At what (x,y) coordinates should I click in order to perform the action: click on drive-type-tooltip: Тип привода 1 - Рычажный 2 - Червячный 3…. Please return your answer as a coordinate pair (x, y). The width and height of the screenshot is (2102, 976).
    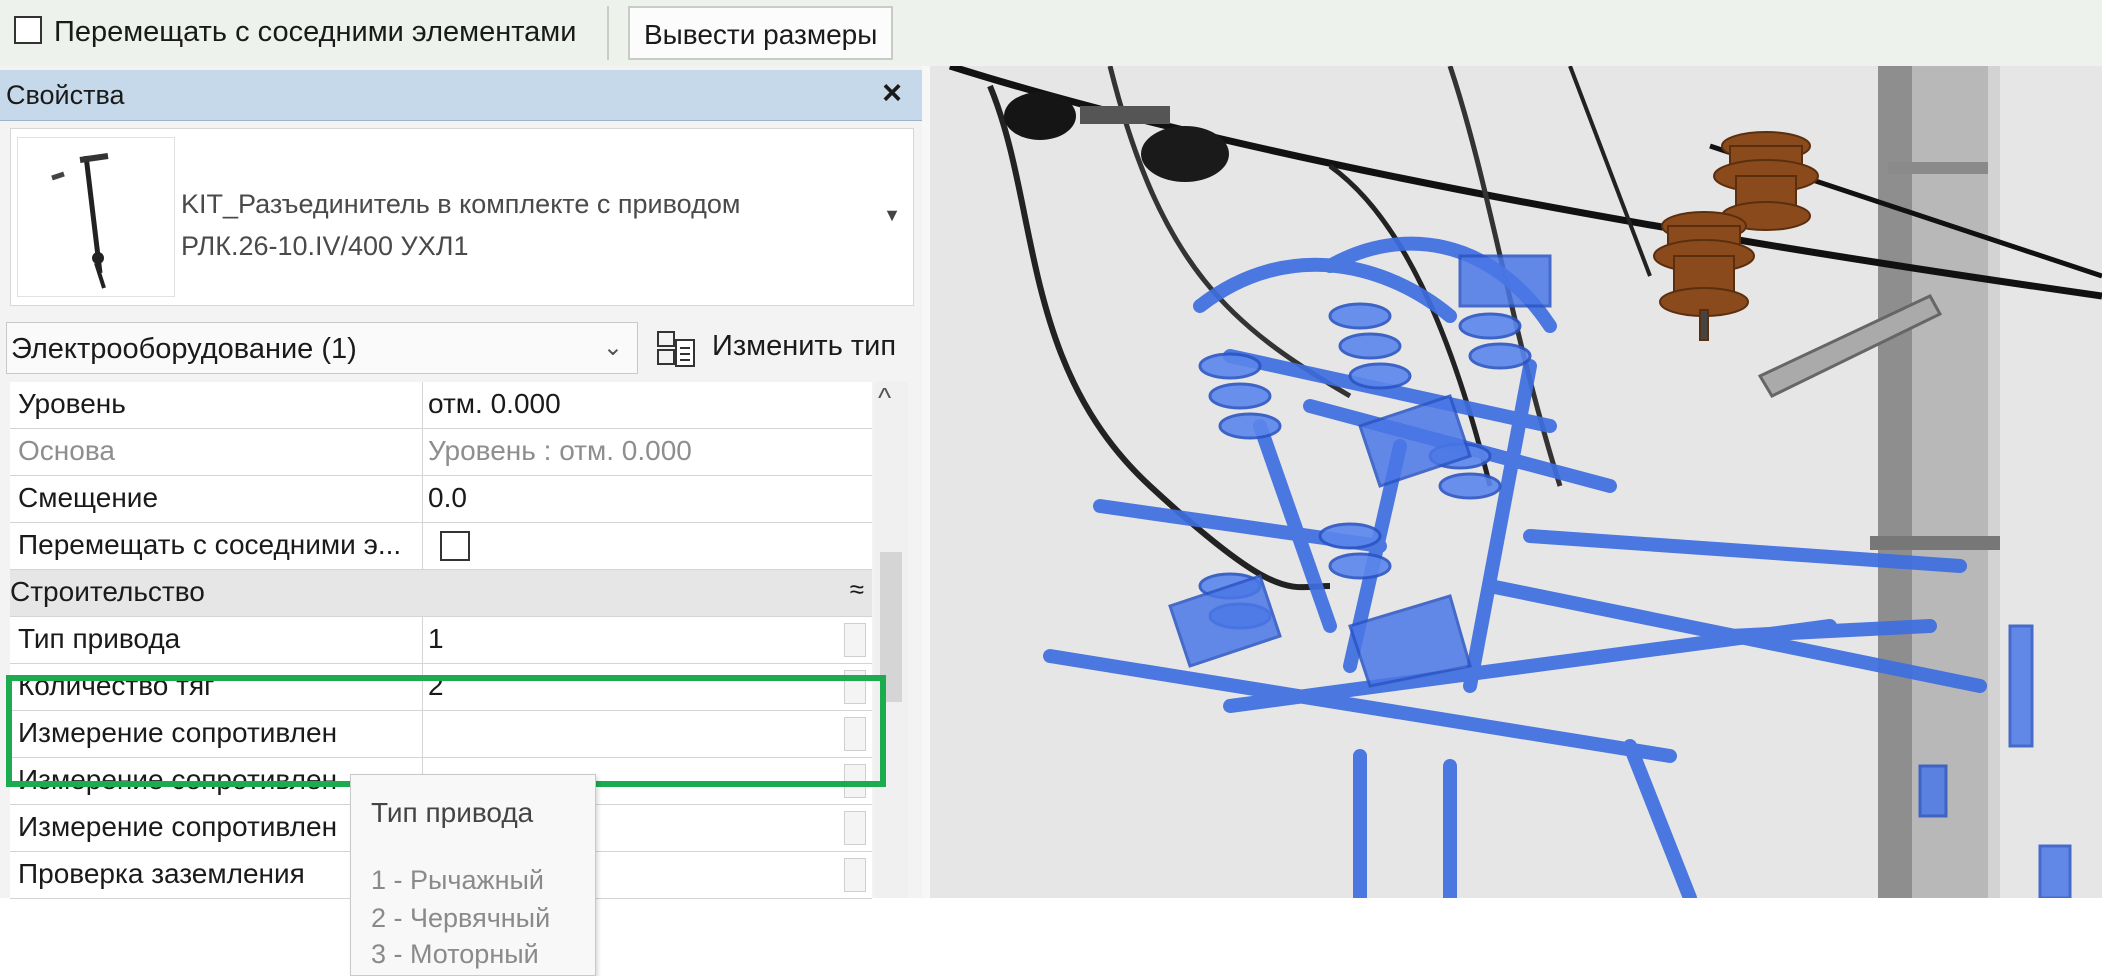
    Looking at the image, I should click on (473, 875).